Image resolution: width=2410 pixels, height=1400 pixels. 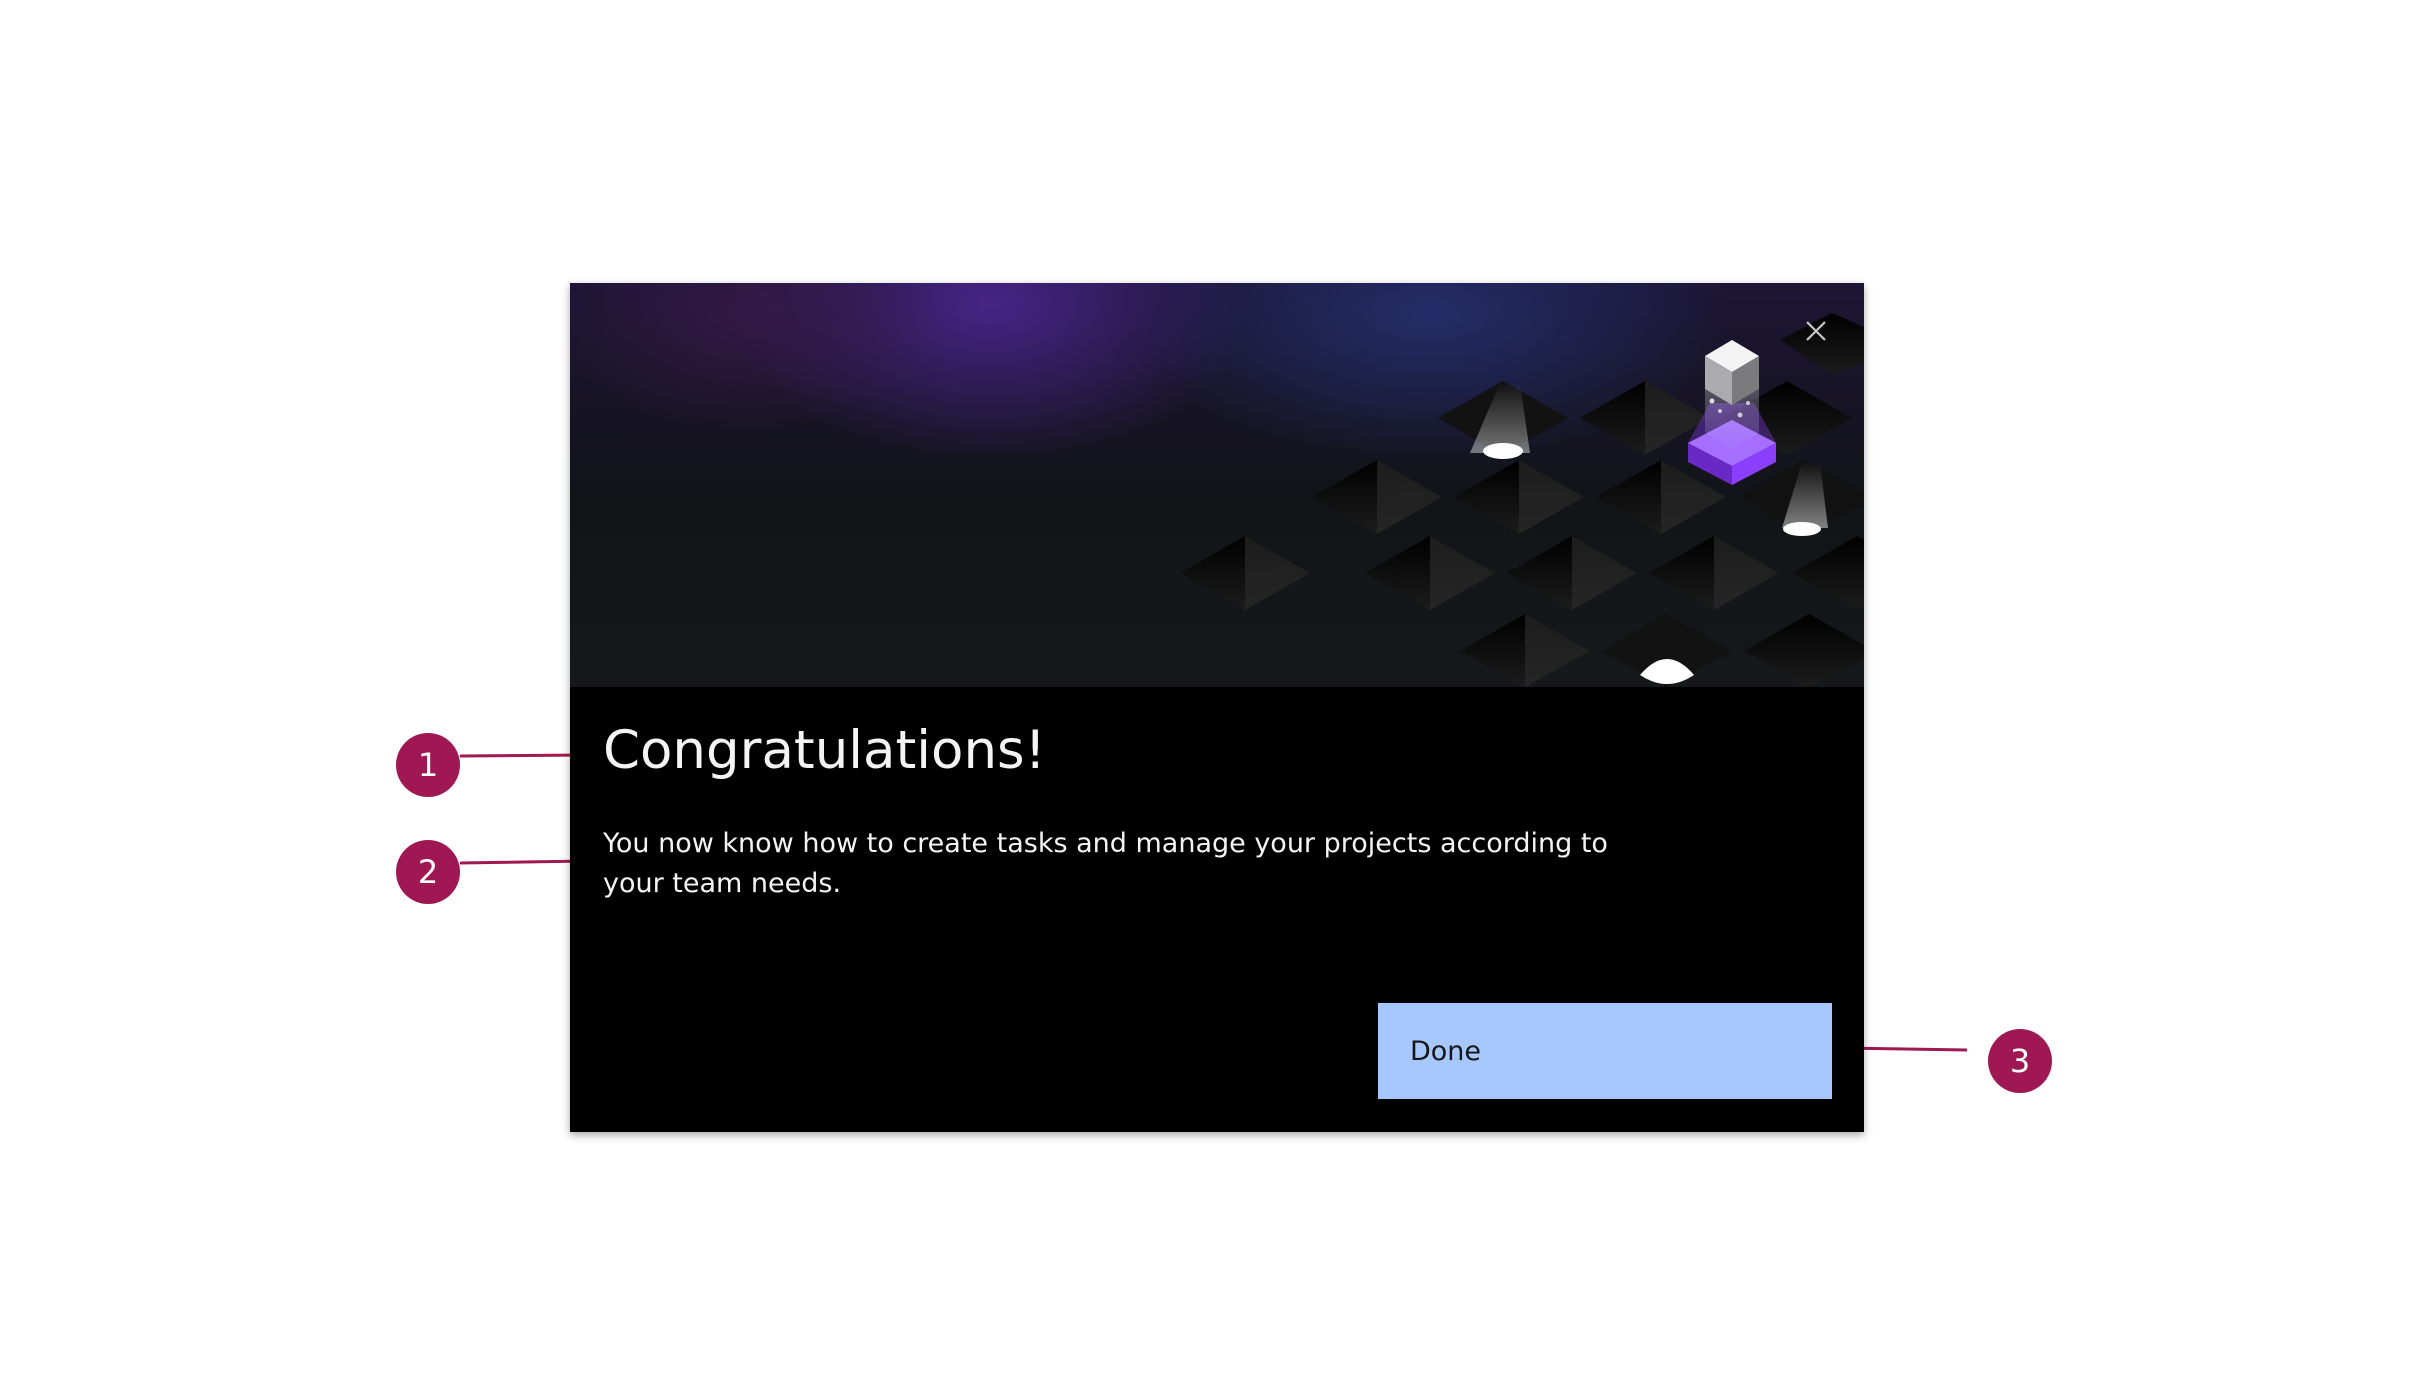 I want to click on close-icon, so click(x=1816, y=331).